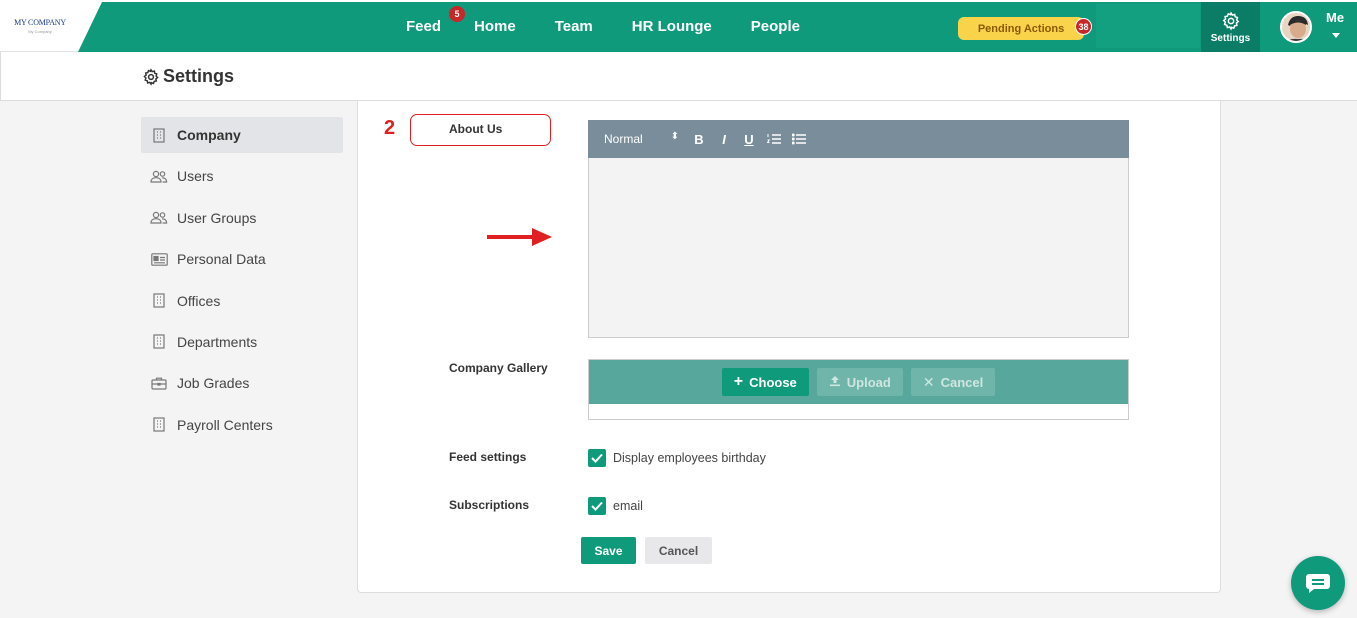 This screenshot has height=618, width=1357. Describe the element at coordinates (424, 26) in the screenshot. I see `nav-feed-label: Feed` at that location.